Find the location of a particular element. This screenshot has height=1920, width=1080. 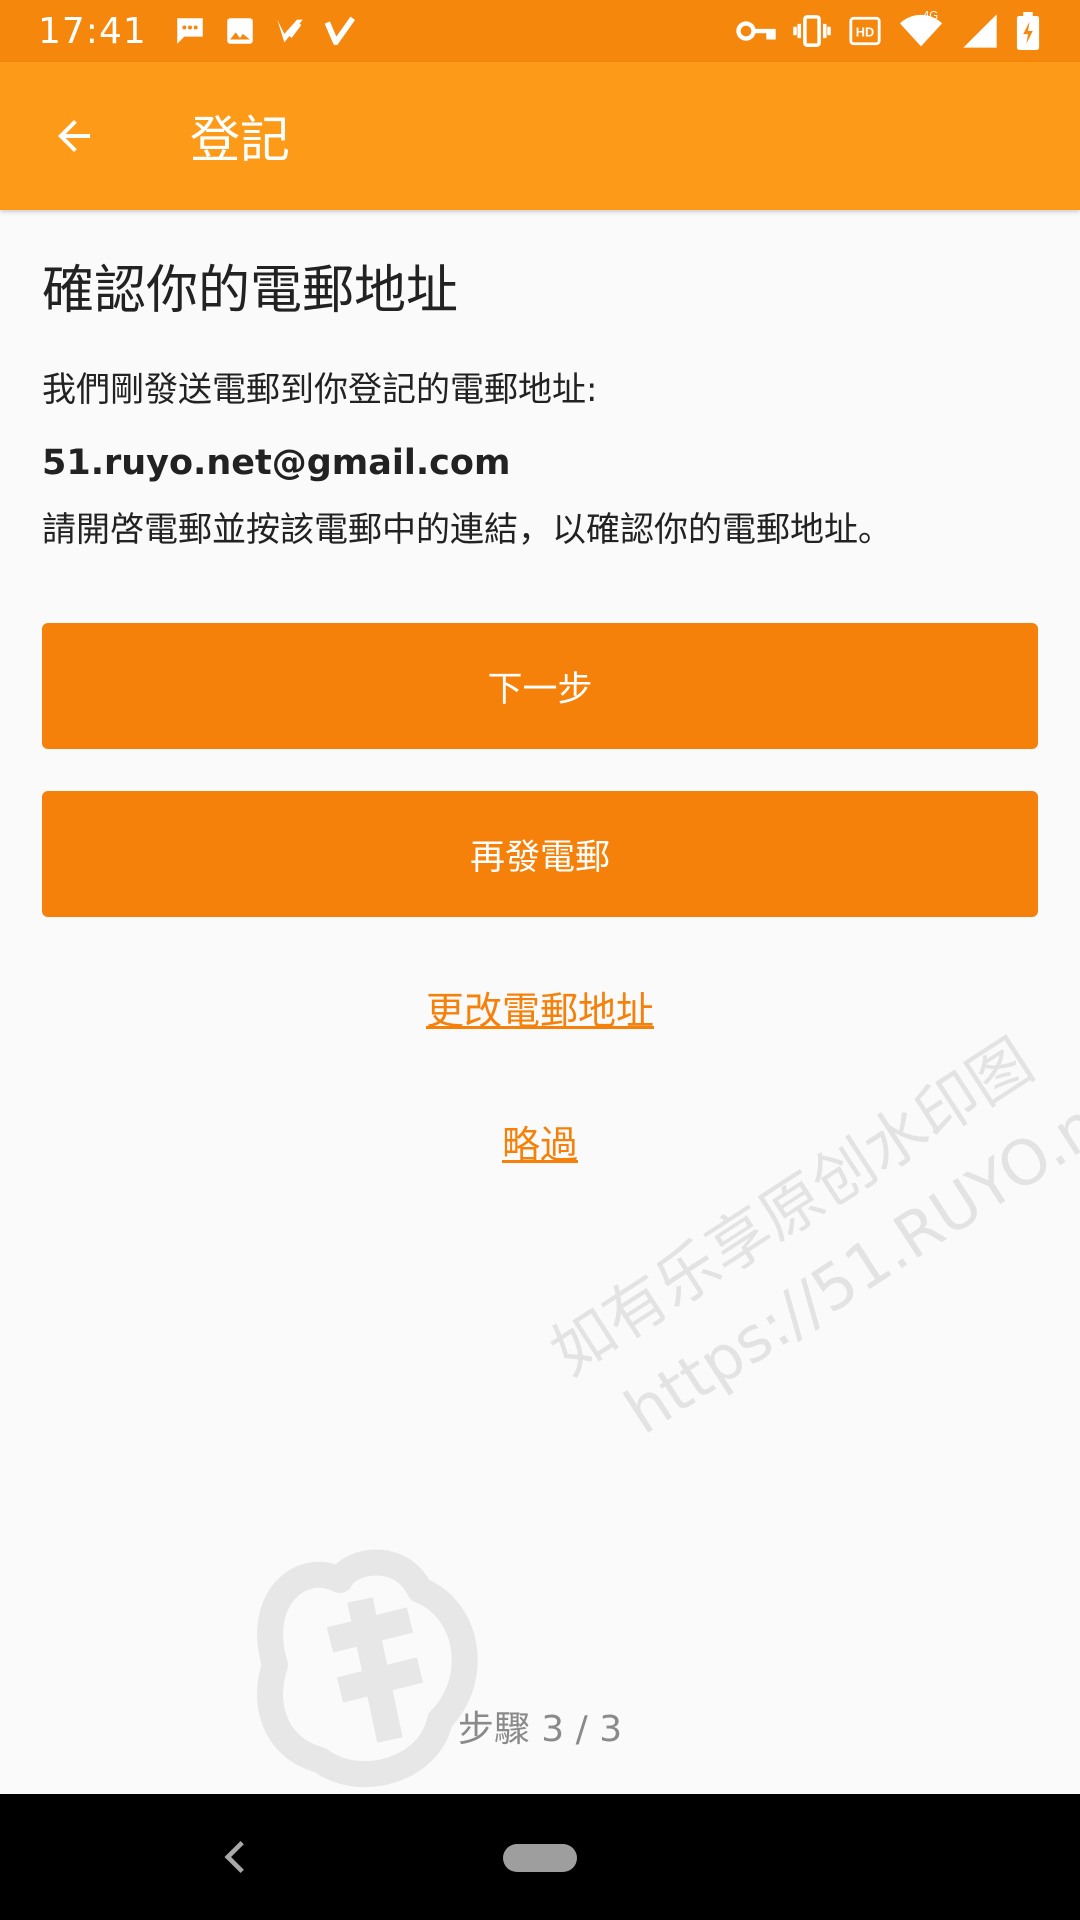

signal-icon is located at coordinates (980, 31).